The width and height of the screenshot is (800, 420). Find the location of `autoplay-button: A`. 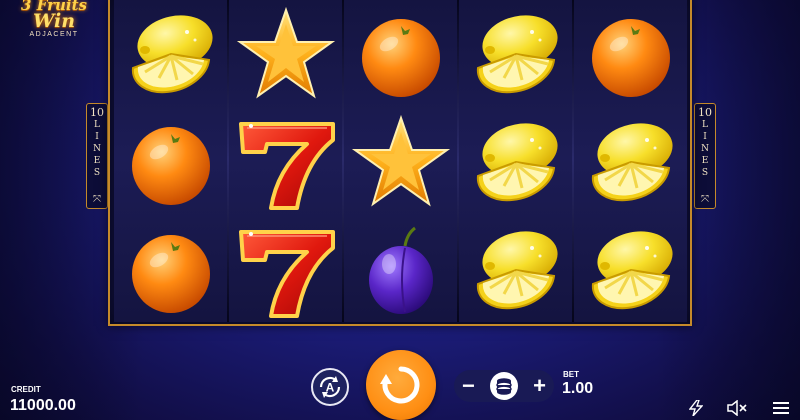

autoplay-button: A is located at coordinates (330, 387).